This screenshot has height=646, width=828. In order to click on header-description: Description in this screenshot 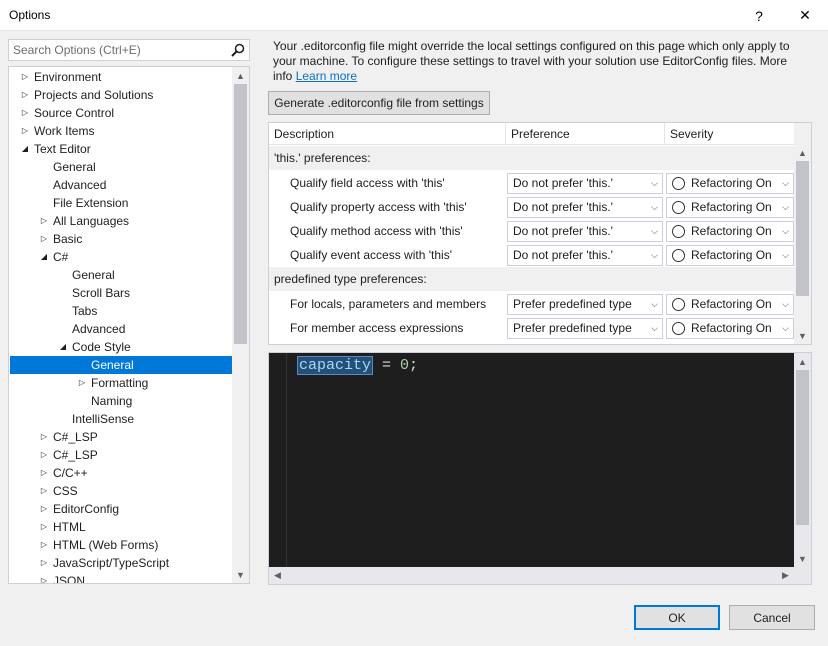, I will do `click(387, 134)`.